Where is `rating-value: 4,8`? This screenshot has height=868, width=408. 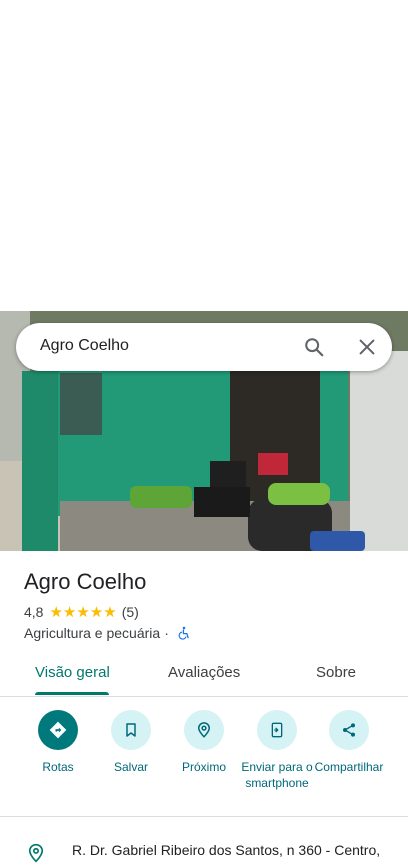
rating-value: 4,8 is located at coordinates (34, 612).